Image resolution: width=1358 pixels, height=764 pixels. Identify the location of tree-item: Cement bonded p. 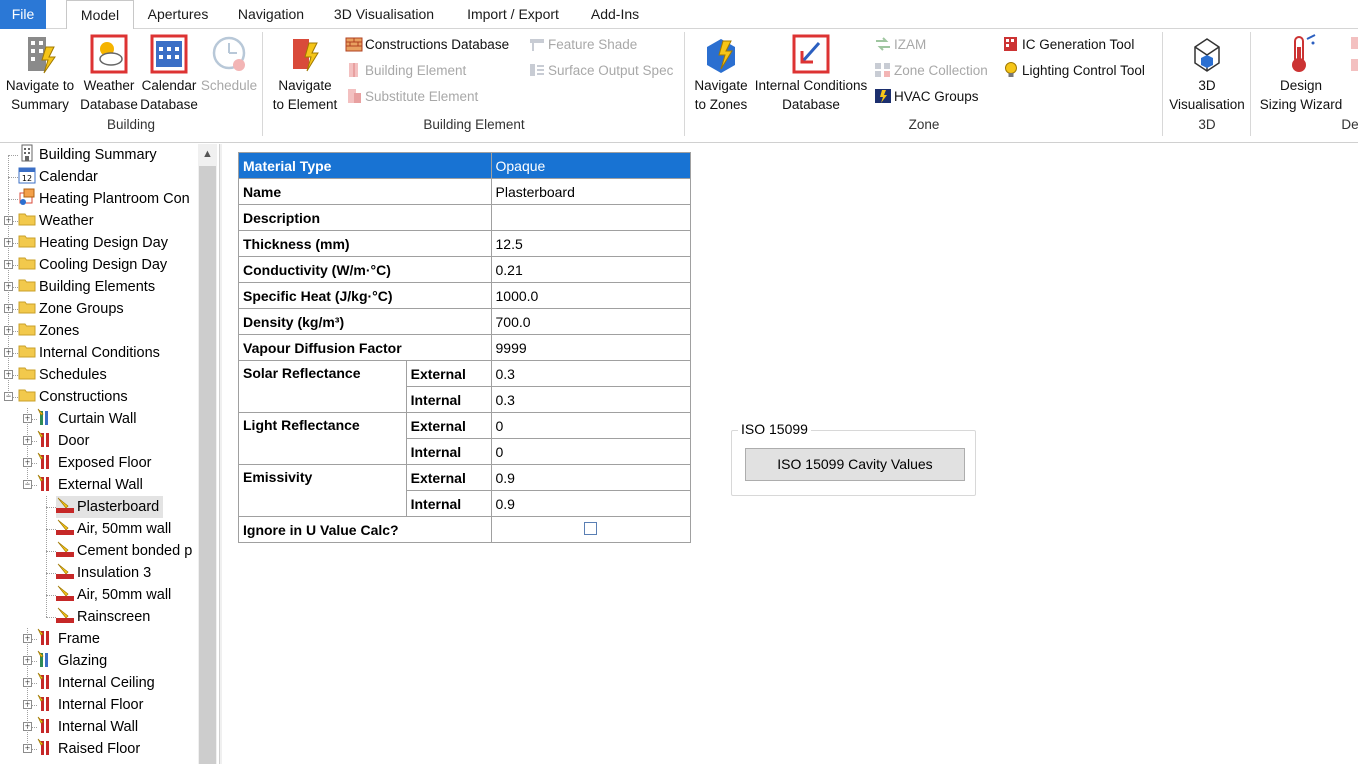
(124, 551).